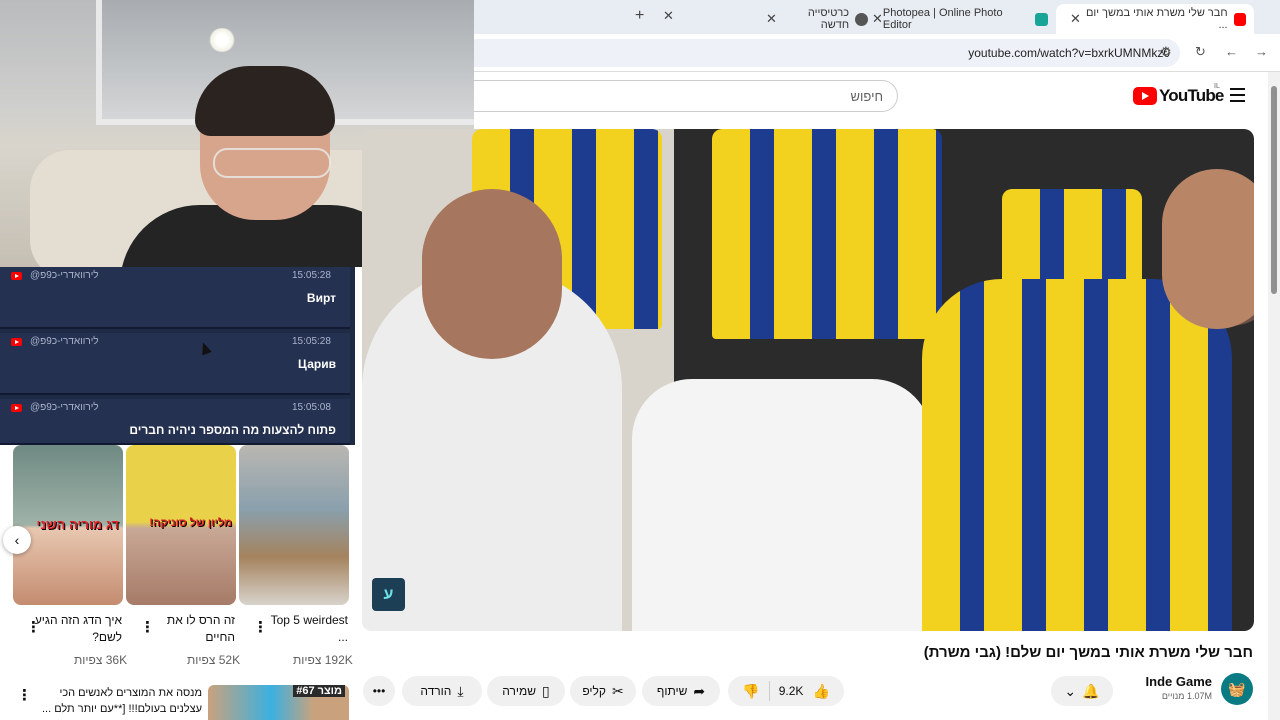  I want to click on short-thumbnail: מליון של סוניקה!, so click(181, 525).